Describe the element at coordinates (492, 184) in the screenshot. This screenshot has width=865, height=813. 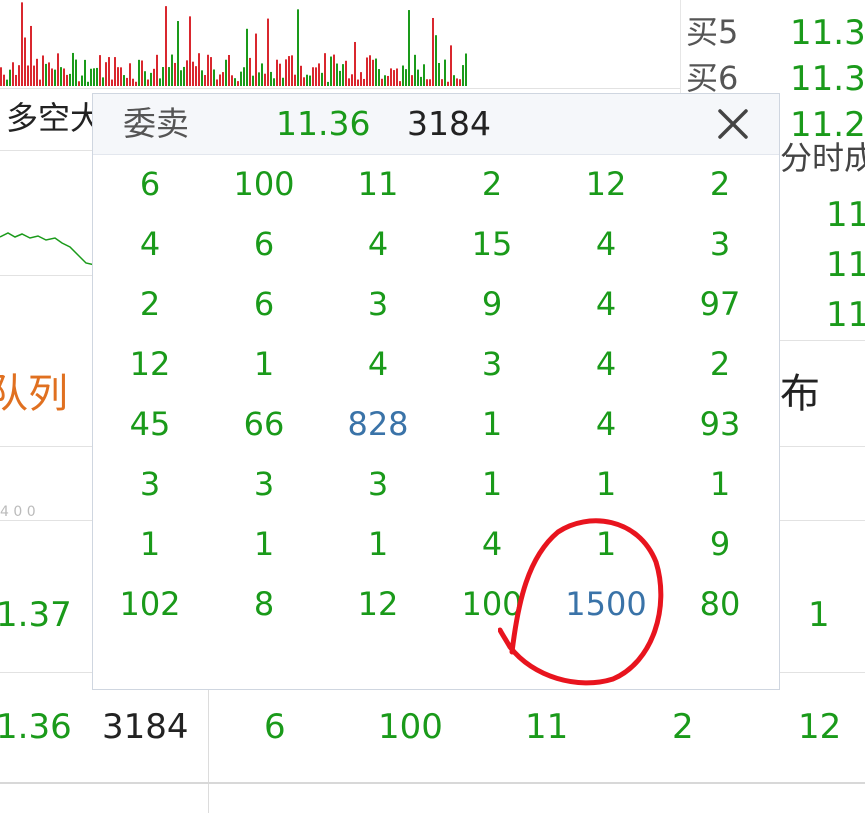
I see `order-size-cell: 2` at that location.